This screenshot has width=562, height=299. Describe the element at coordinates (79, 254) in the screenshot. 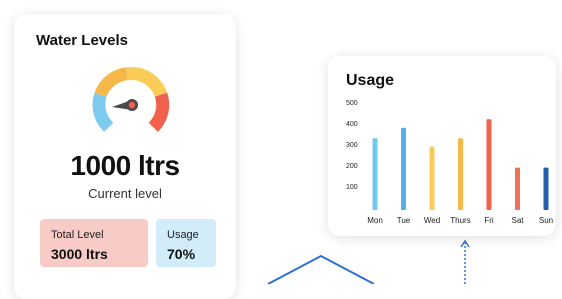

I see `total-level-value: 3000 ltrs` at that location.